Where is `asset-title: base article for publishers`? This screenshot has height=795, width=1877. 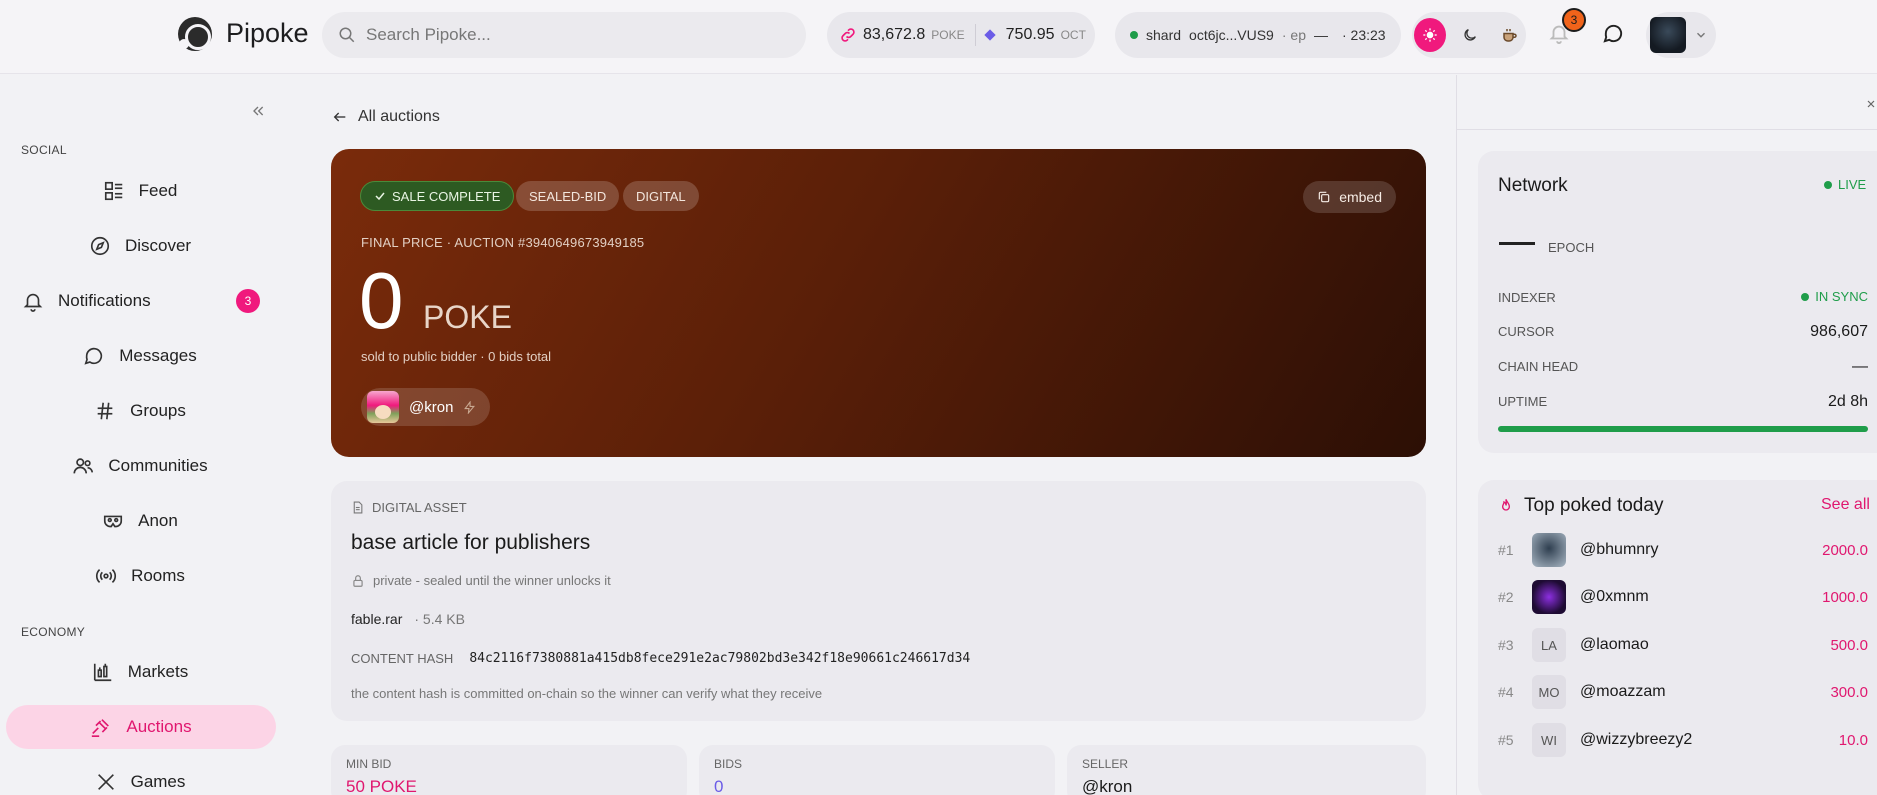 asset-title: base article for publishers is located at coordinates (471, 542).